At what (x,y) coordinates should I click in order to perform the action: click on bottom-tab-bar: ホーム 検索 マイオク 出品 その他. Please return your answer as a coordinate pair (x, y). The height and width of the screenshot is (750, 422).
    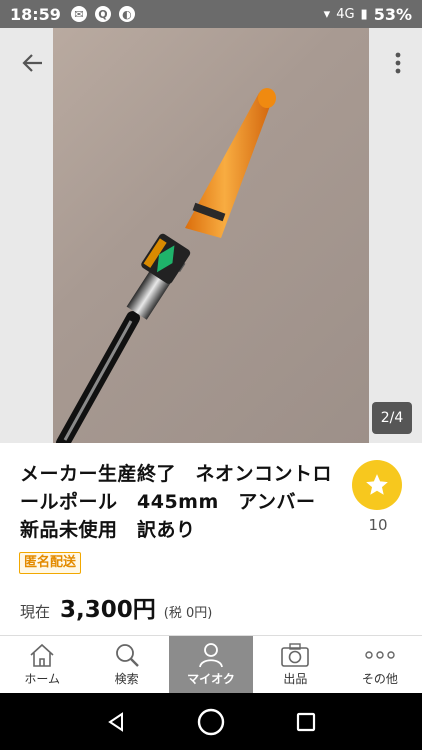
    Looking at the image, I should click on (211, 664).